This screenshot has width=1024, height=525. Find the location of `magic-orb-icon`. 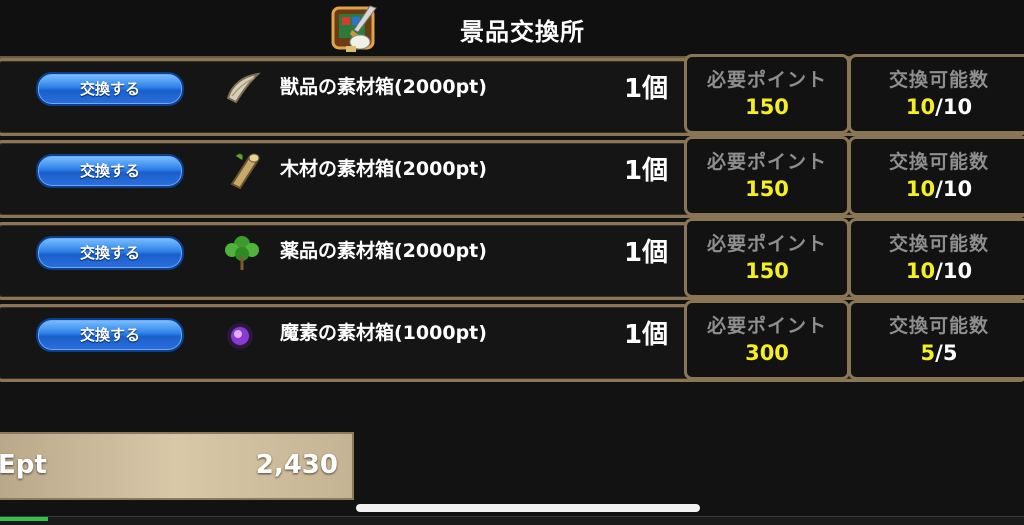

magic-orb-icon is located at coordinates (242, 333).